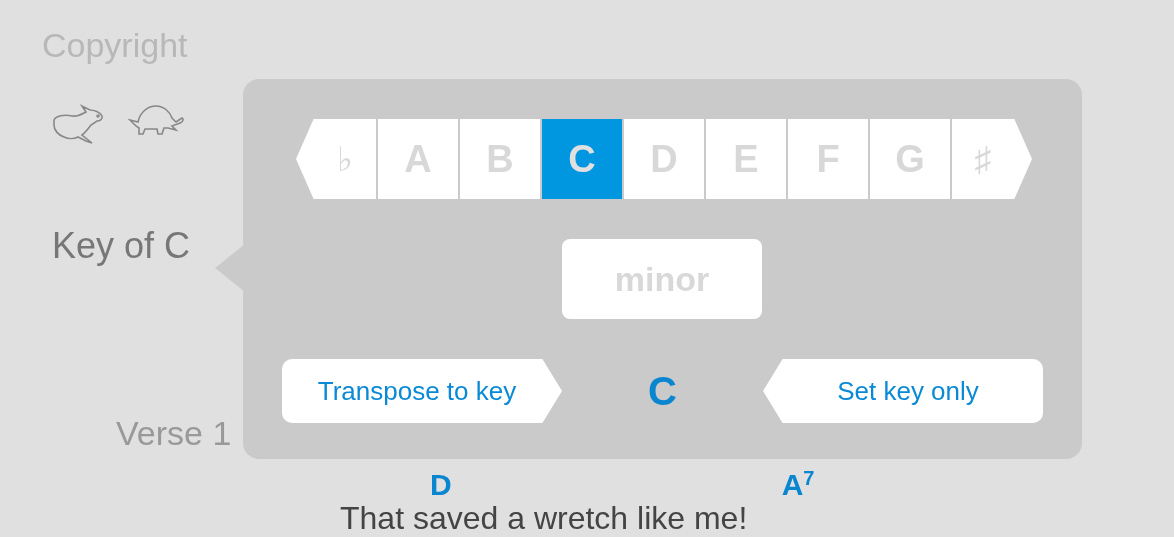  What do you see at coordinates (174, 433) in the screenshot?
I see `section-label: Verse 1` at bounding box center [174, 433].